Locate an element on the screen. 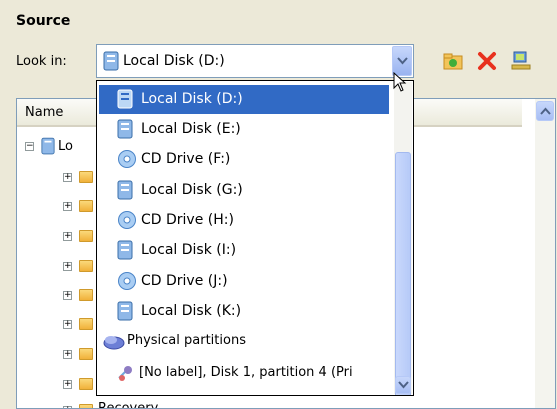 The height and width of the screenshot is (409, 557). dropdown-item-local-disk-d: Local Disk (D:) is located at coordinates (244, 99).